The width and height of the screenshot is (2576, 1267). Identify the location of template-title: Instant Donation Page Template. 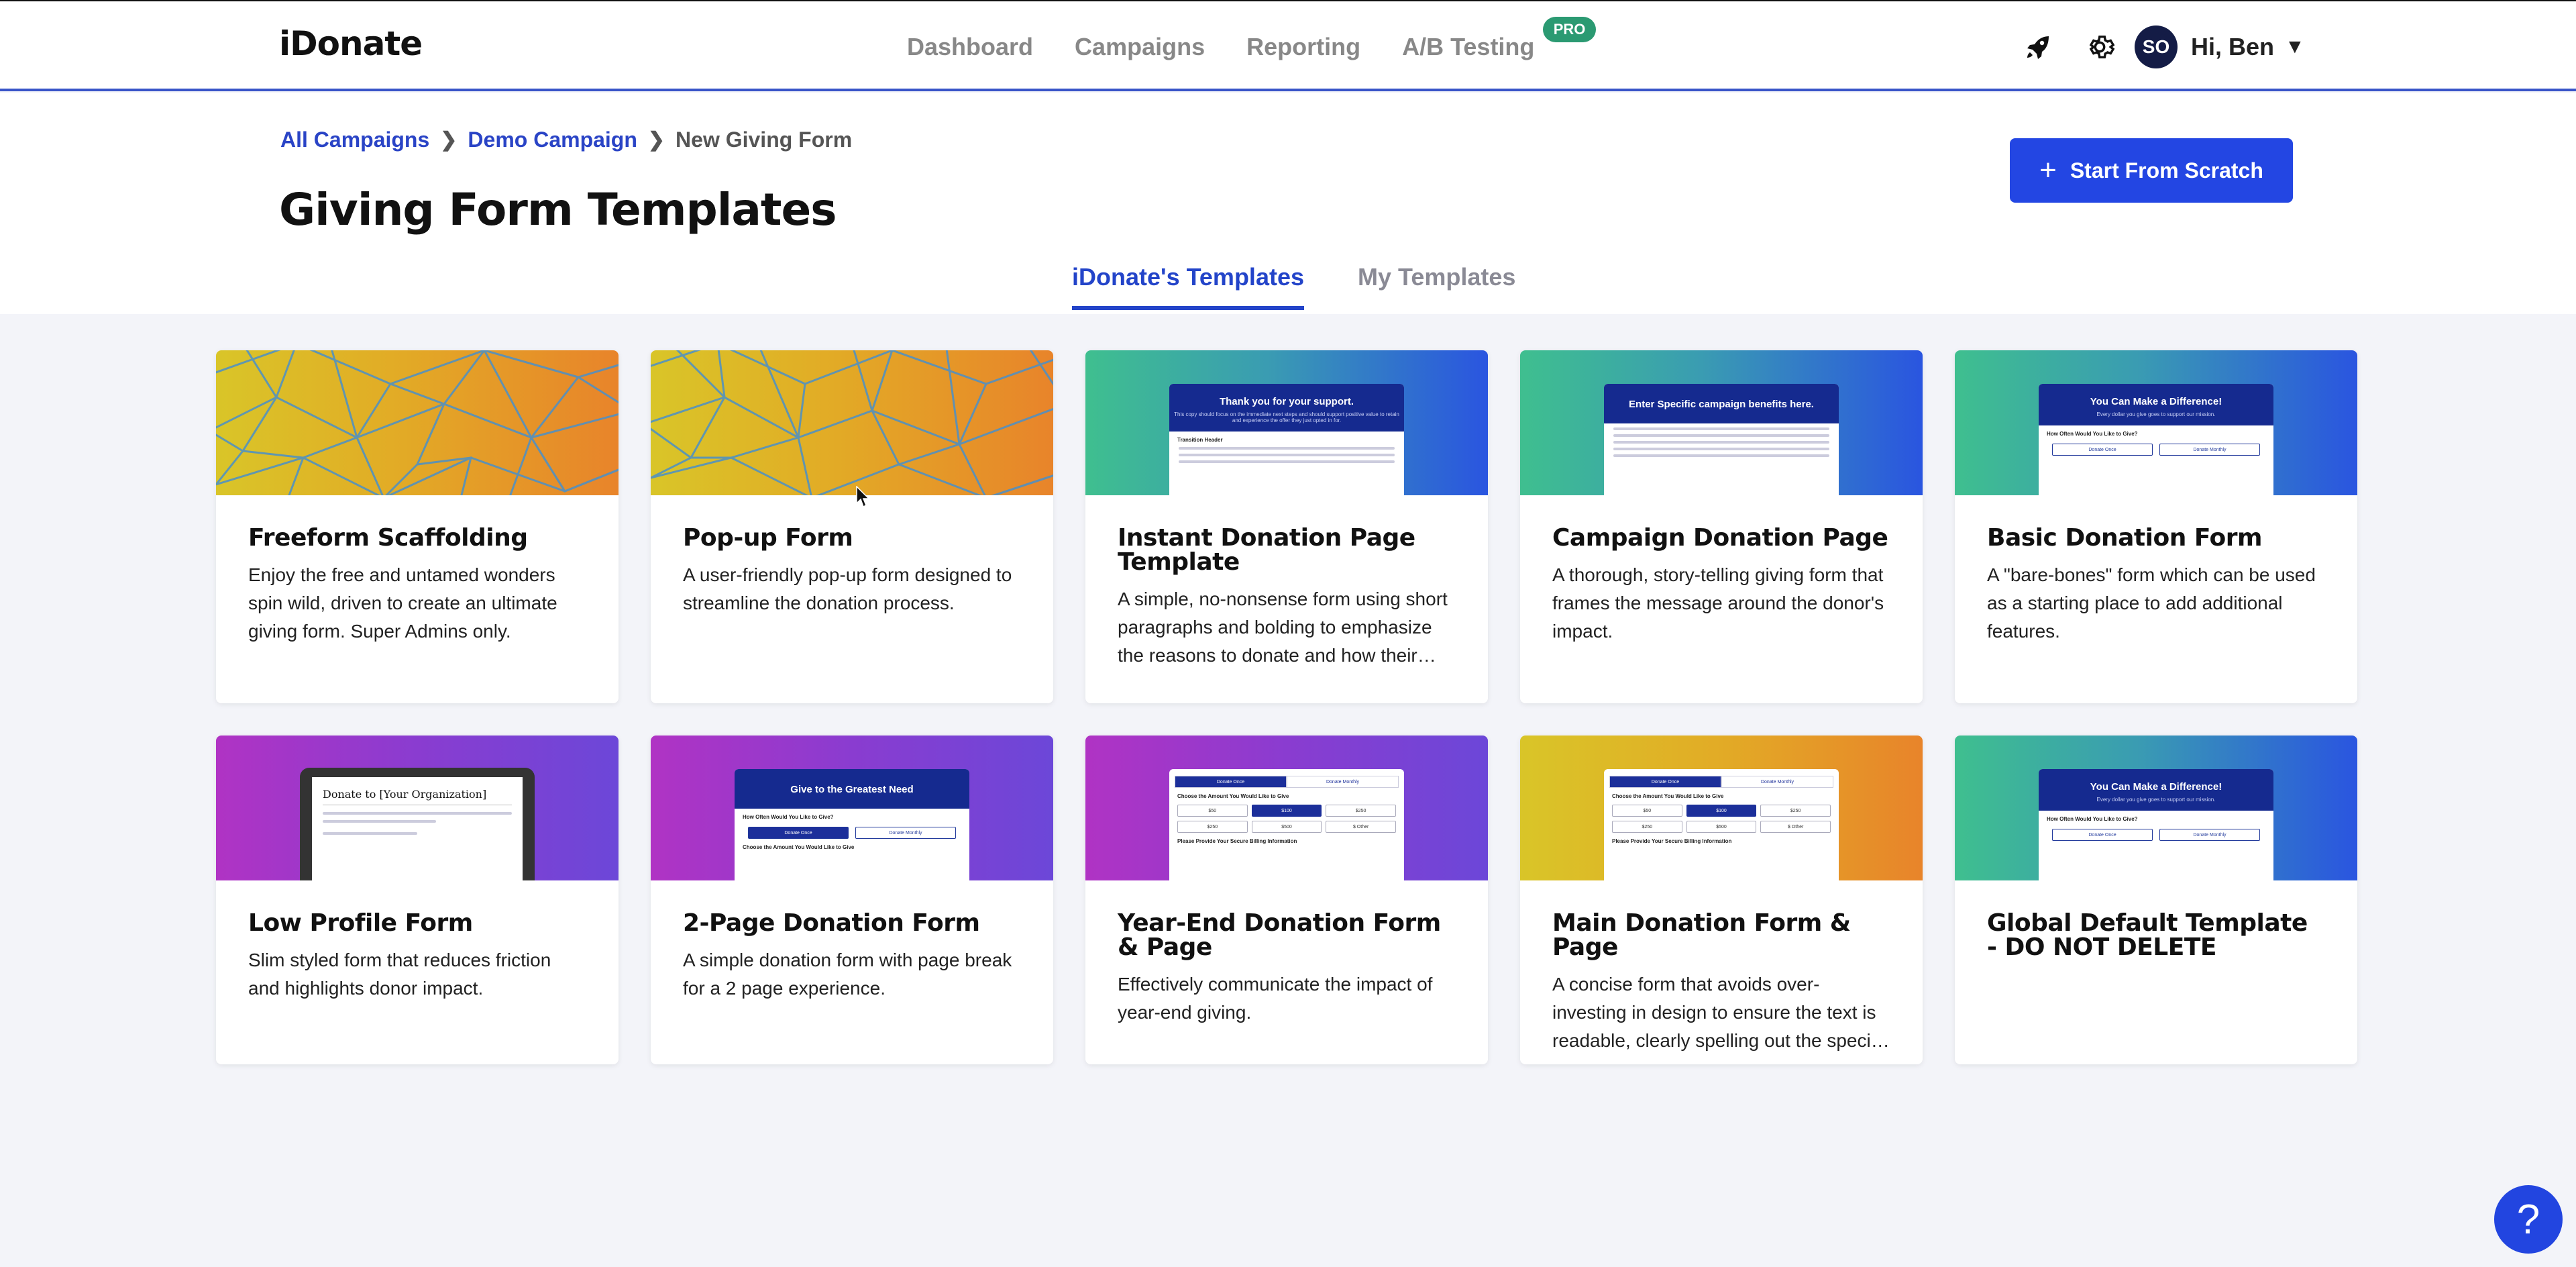
(1266, 550).